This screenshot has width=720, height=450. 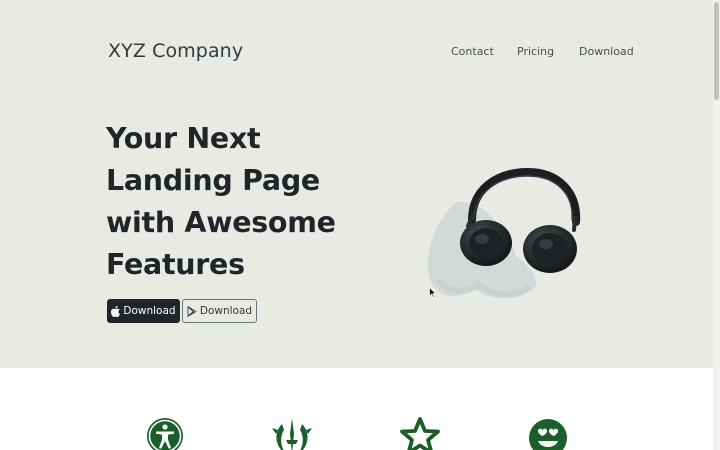 I want to click on nav-download-link: Download, so click(x=606, y=51).